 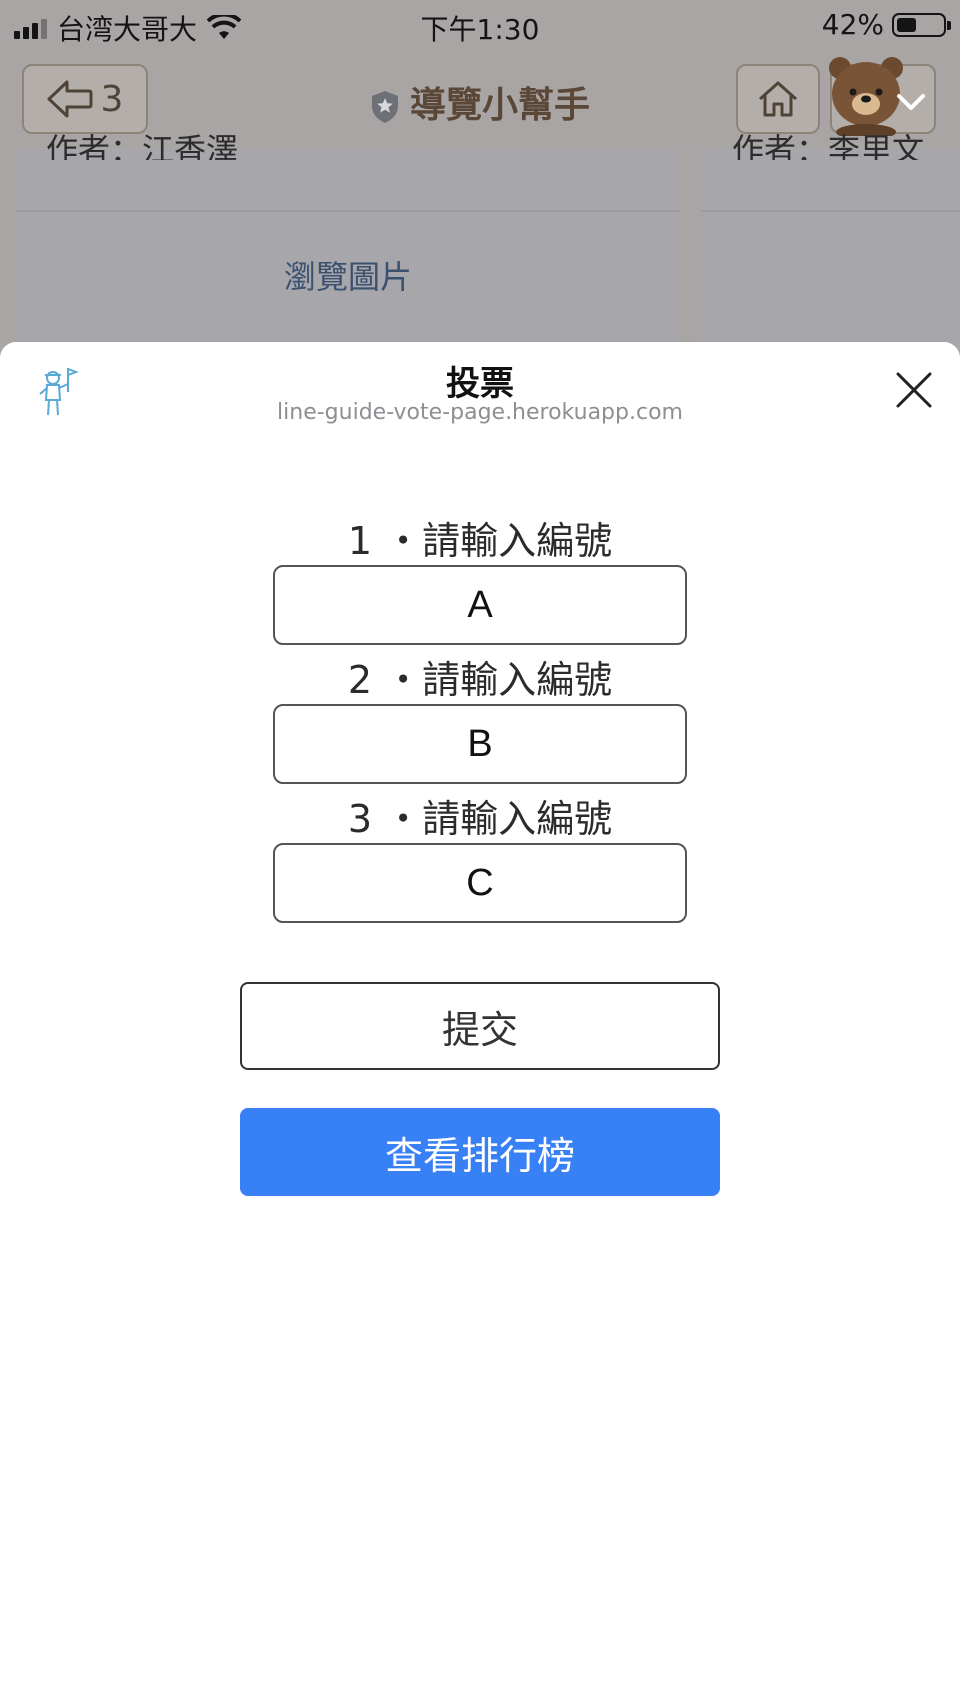 What do you see at coordinates (480, 541) in the screenshot?
I see `field-label-1: 1 ・請輸入編號` at bounding box center [480, 541].